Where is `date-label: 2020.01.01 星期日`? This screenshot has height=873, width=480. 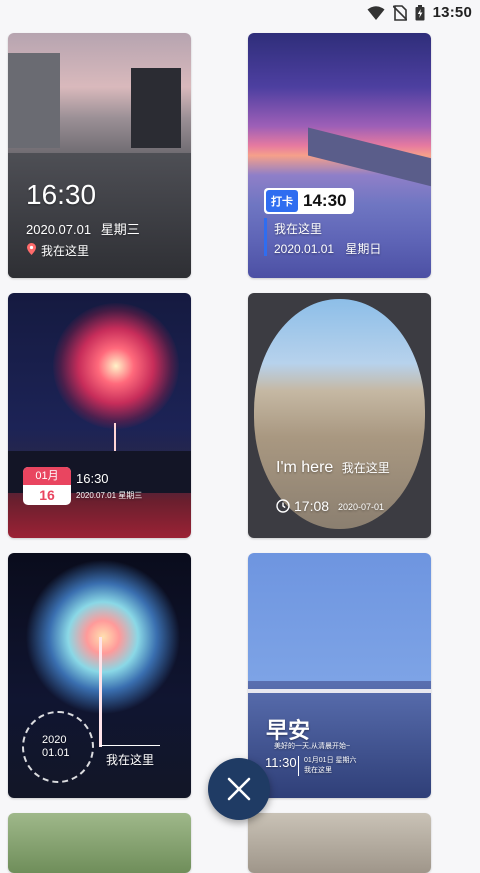 date-label: 2020.01.01 星期日 is located at coordinates (327, 248).